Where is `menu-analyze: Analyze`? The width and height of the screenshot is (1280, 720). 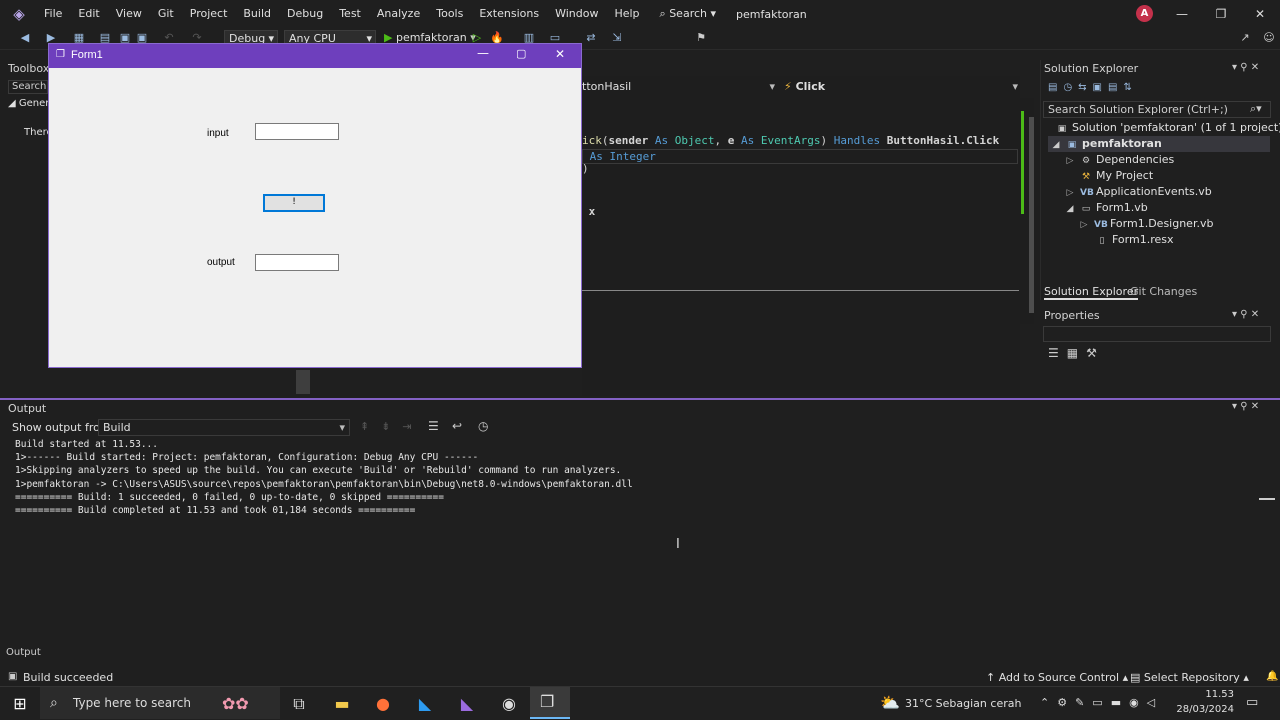 menu-analyze: Analyze is located at coordinates (398, 14).